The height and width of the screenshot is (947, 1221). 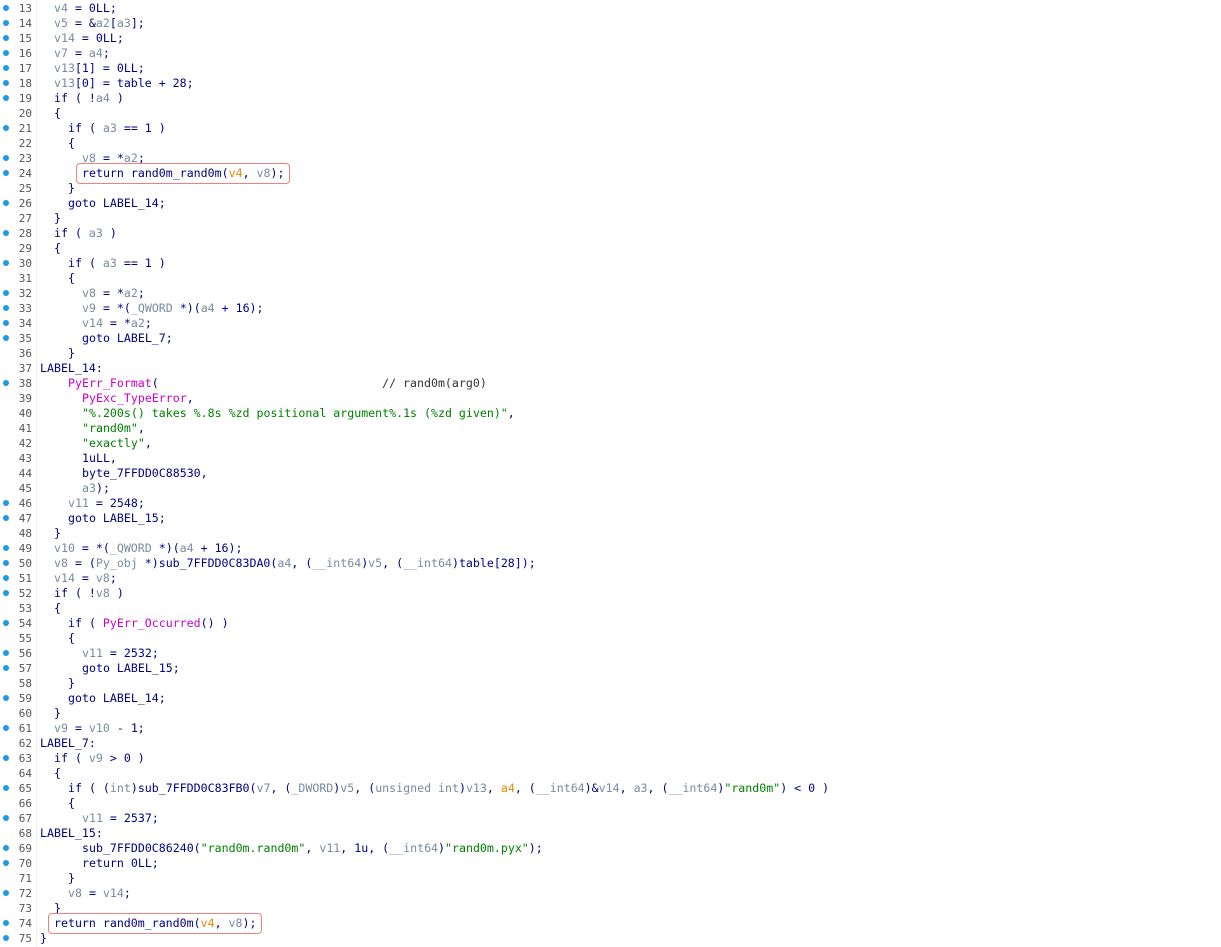 What do you see at coordinates (610, 173) in the screenshot?
I see `code-line-24: 24 return rand0m_rand0m(v4, v8);` at bounding box center [610, 173].